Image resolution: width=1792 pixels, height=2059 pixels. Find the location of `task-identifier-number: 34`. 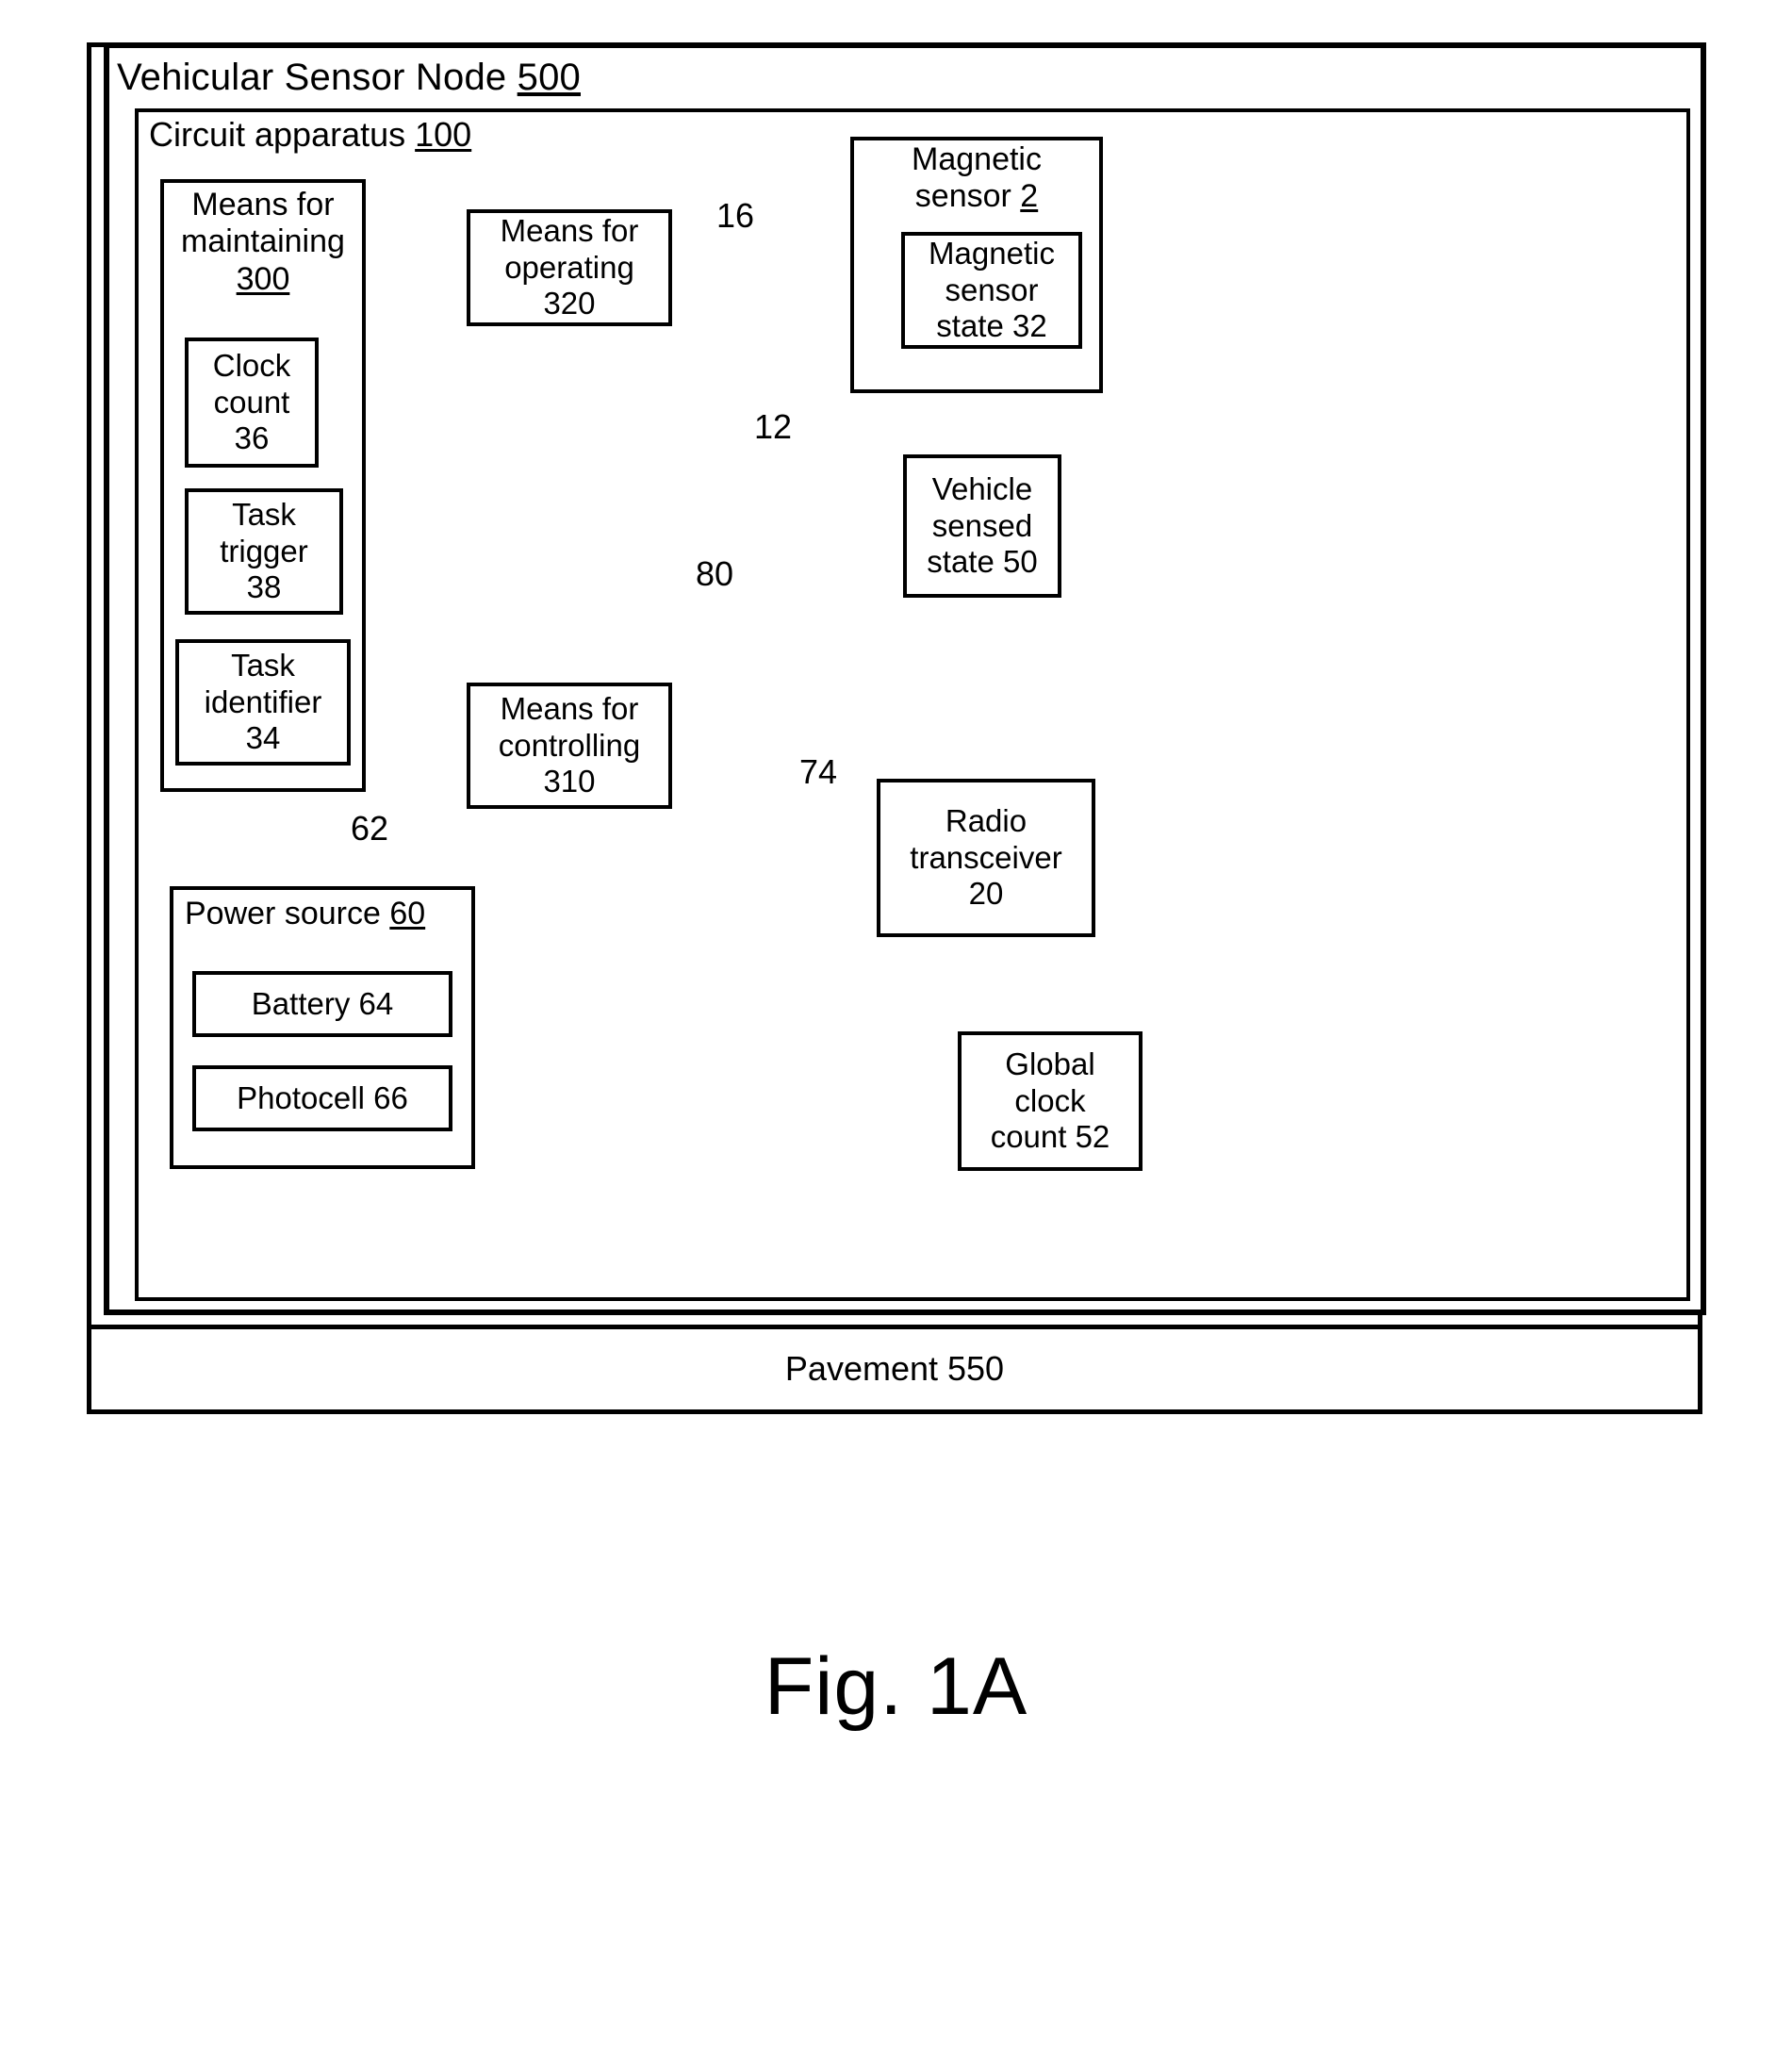

task-identifier-number: 34 is located at coordinates (263, 738).